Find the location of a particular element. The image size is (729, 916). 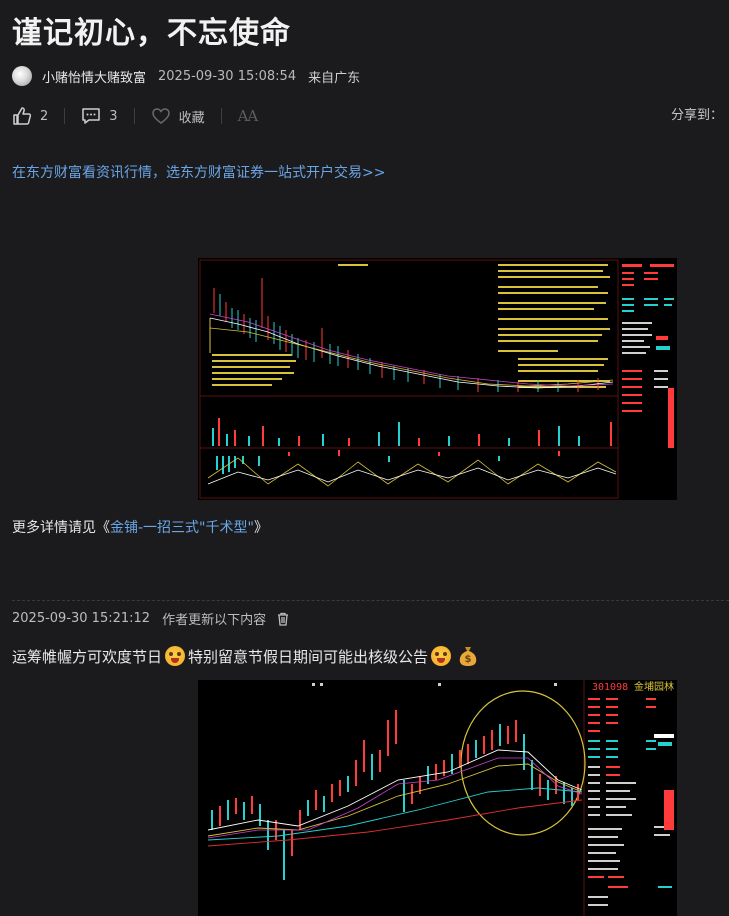

font-size-button: AA is located at coordinates (248, 116).